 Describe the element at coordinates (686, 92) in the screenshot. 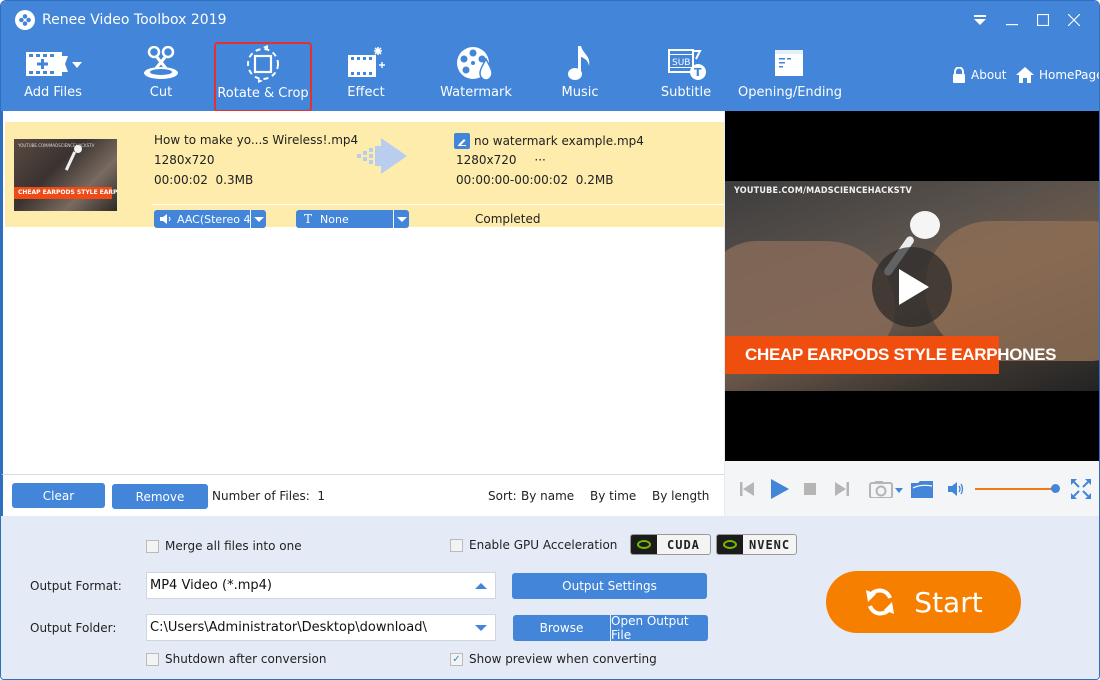

I see `toolbar-subtitle-label: Subtitle` at that location.